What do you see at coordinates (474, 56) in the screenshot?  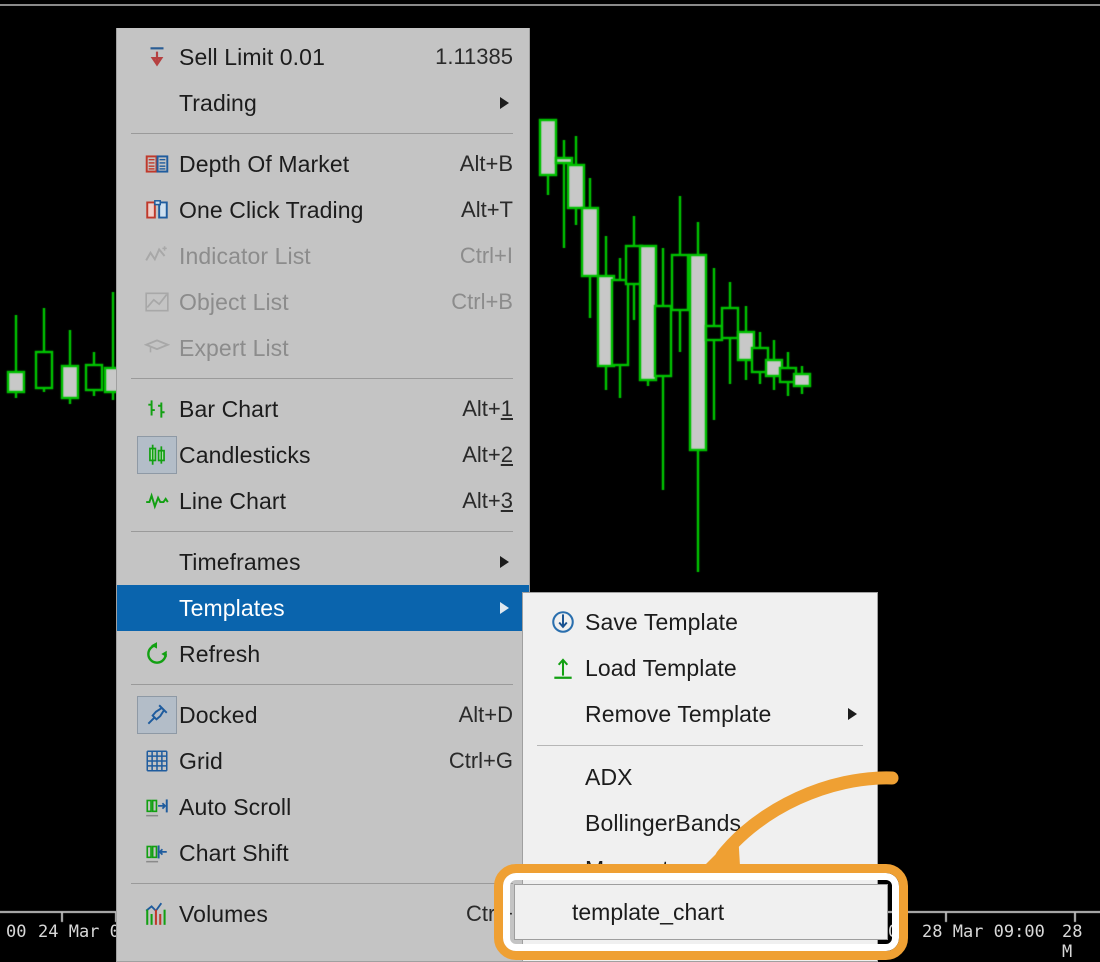 I see `menu-item-shortcut: 1.11385` at bounding box center [474, 56].